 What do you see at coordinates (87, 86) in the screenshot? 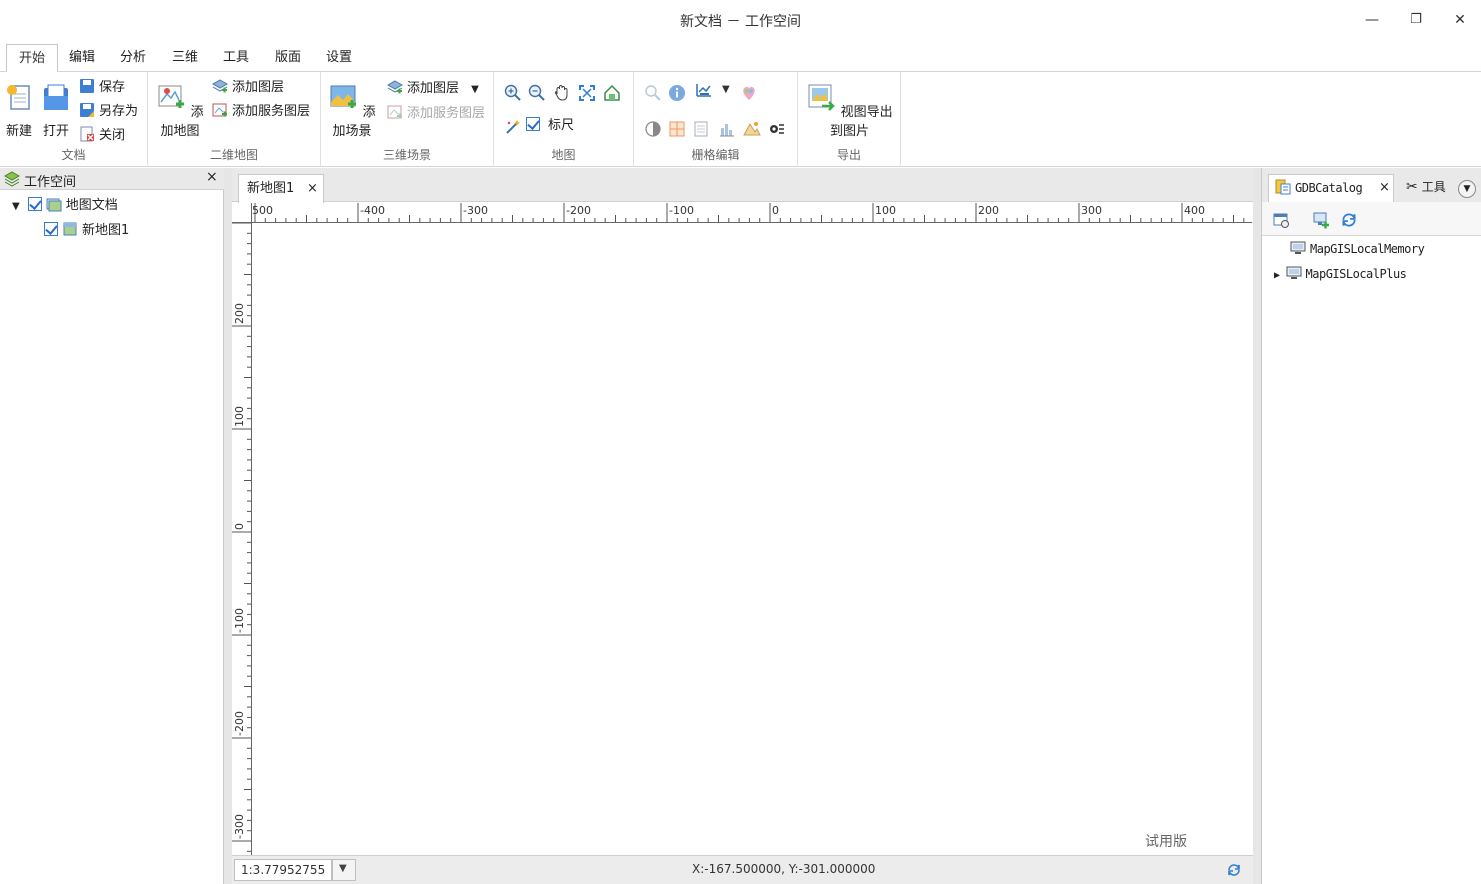
I see `save-icon` at bounding box center [87, 86].